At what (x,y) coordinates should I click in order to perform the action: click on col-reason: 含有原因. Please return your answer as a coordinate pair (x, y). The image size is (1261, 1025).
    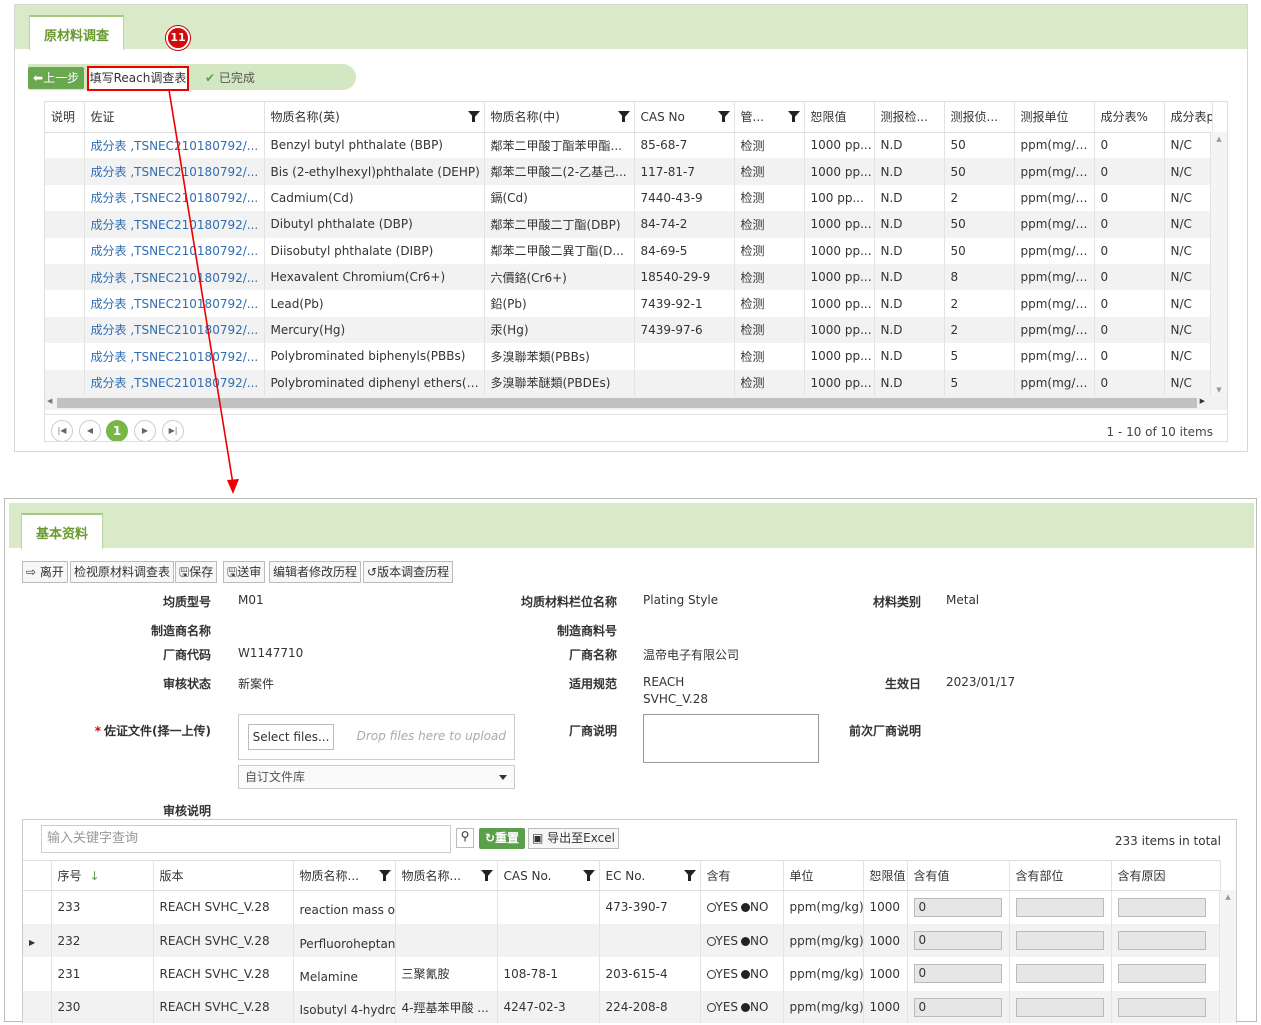
    Looking at the image, I should click on (1166, 875).